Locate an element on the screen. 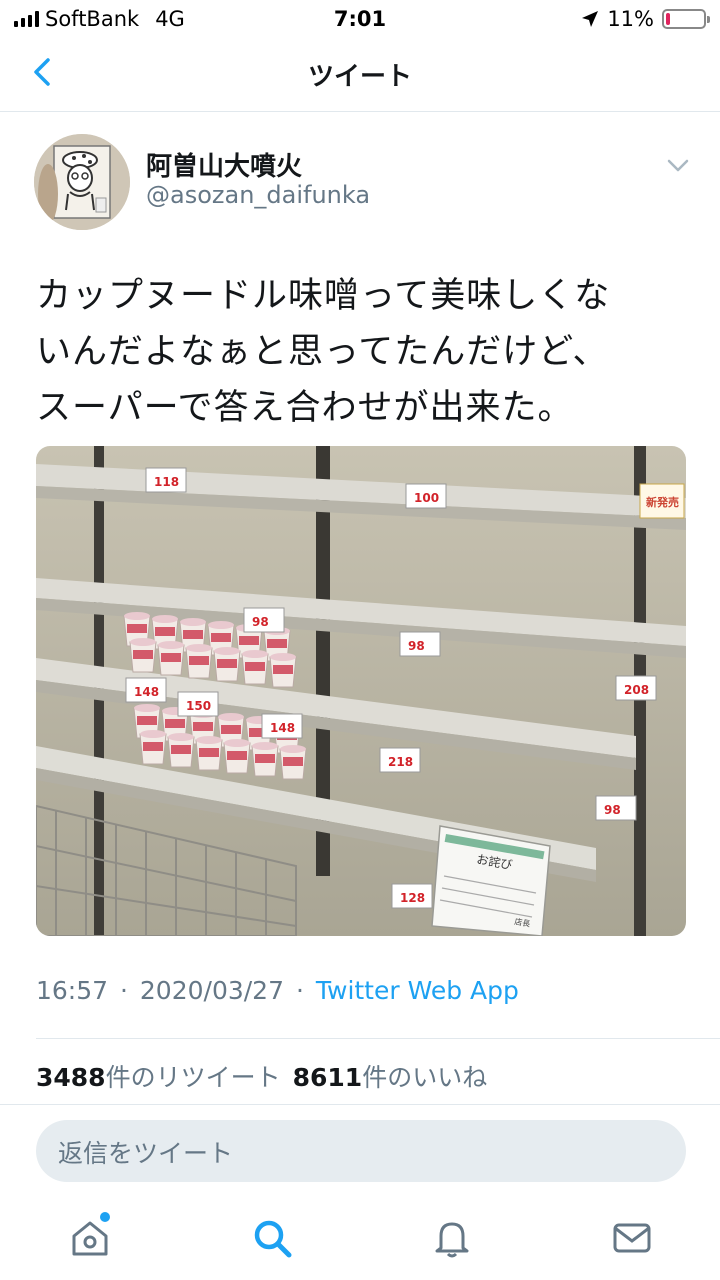 The height and width of the screenshot is (1280, 720). battery-percent: 11% is located at coordinates (630, 19).